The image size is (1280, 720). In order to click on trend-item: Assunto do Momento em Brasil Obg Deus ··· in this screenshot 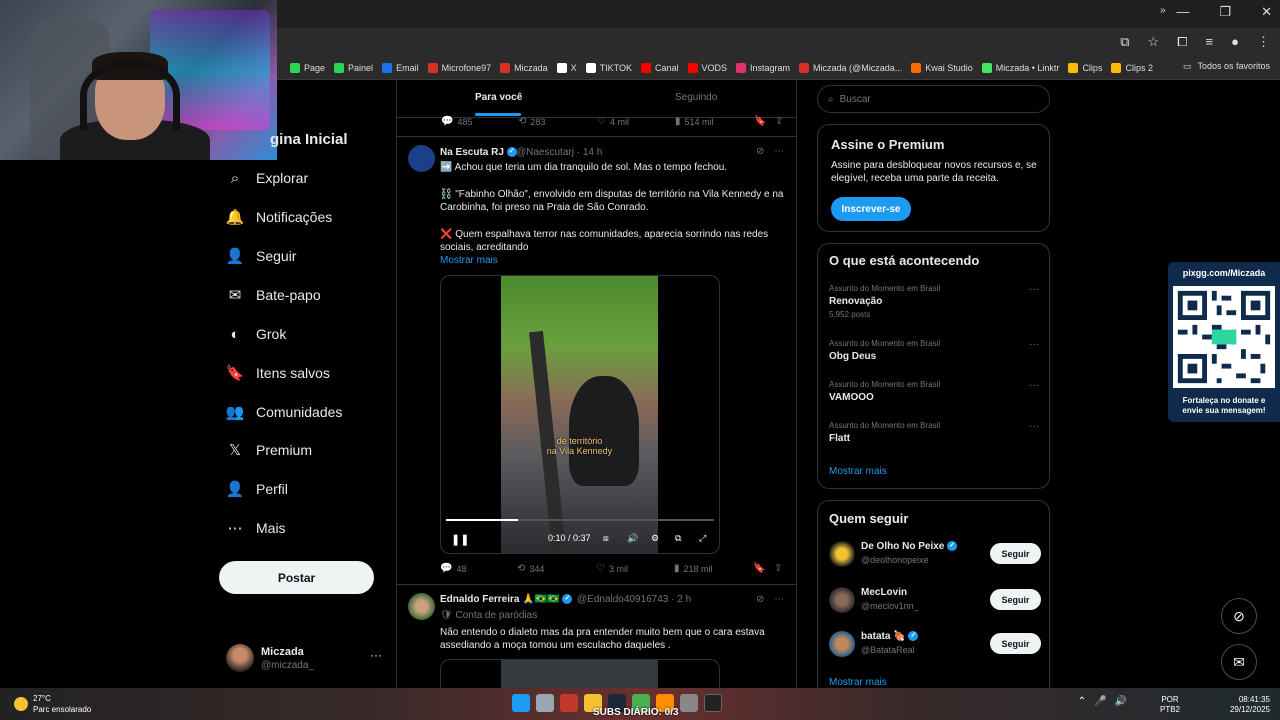, I will do `click(934, 350)`.